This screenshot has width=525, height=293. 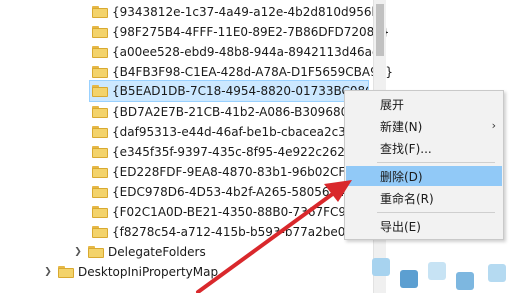 I want to click on tree-item-label: {a00ee528-ebd9-48b8-944a-8942113d46ac}, so click(x=249, y=52).